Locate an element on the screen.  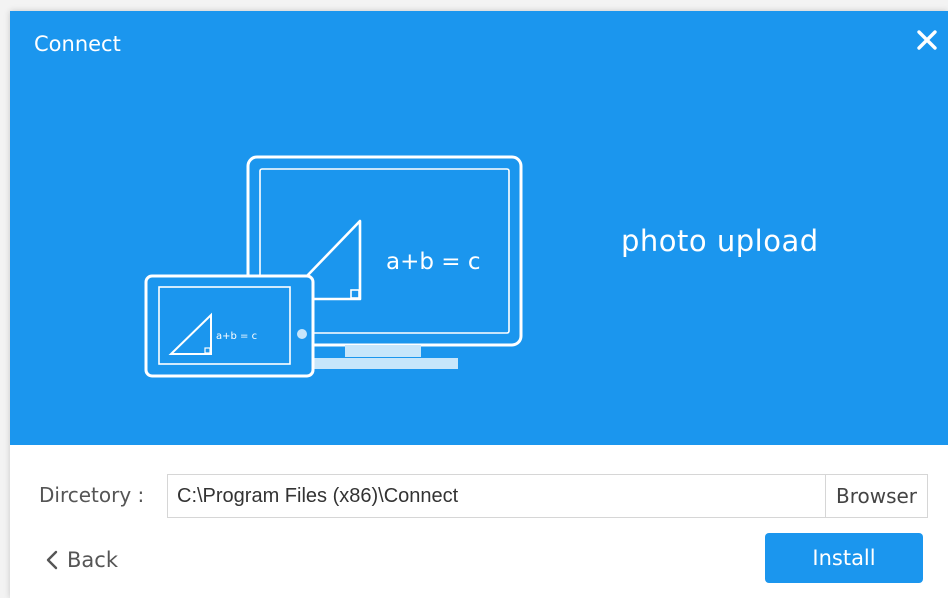
monitor-formula: a+b = c is located at coordinates (433, 262).